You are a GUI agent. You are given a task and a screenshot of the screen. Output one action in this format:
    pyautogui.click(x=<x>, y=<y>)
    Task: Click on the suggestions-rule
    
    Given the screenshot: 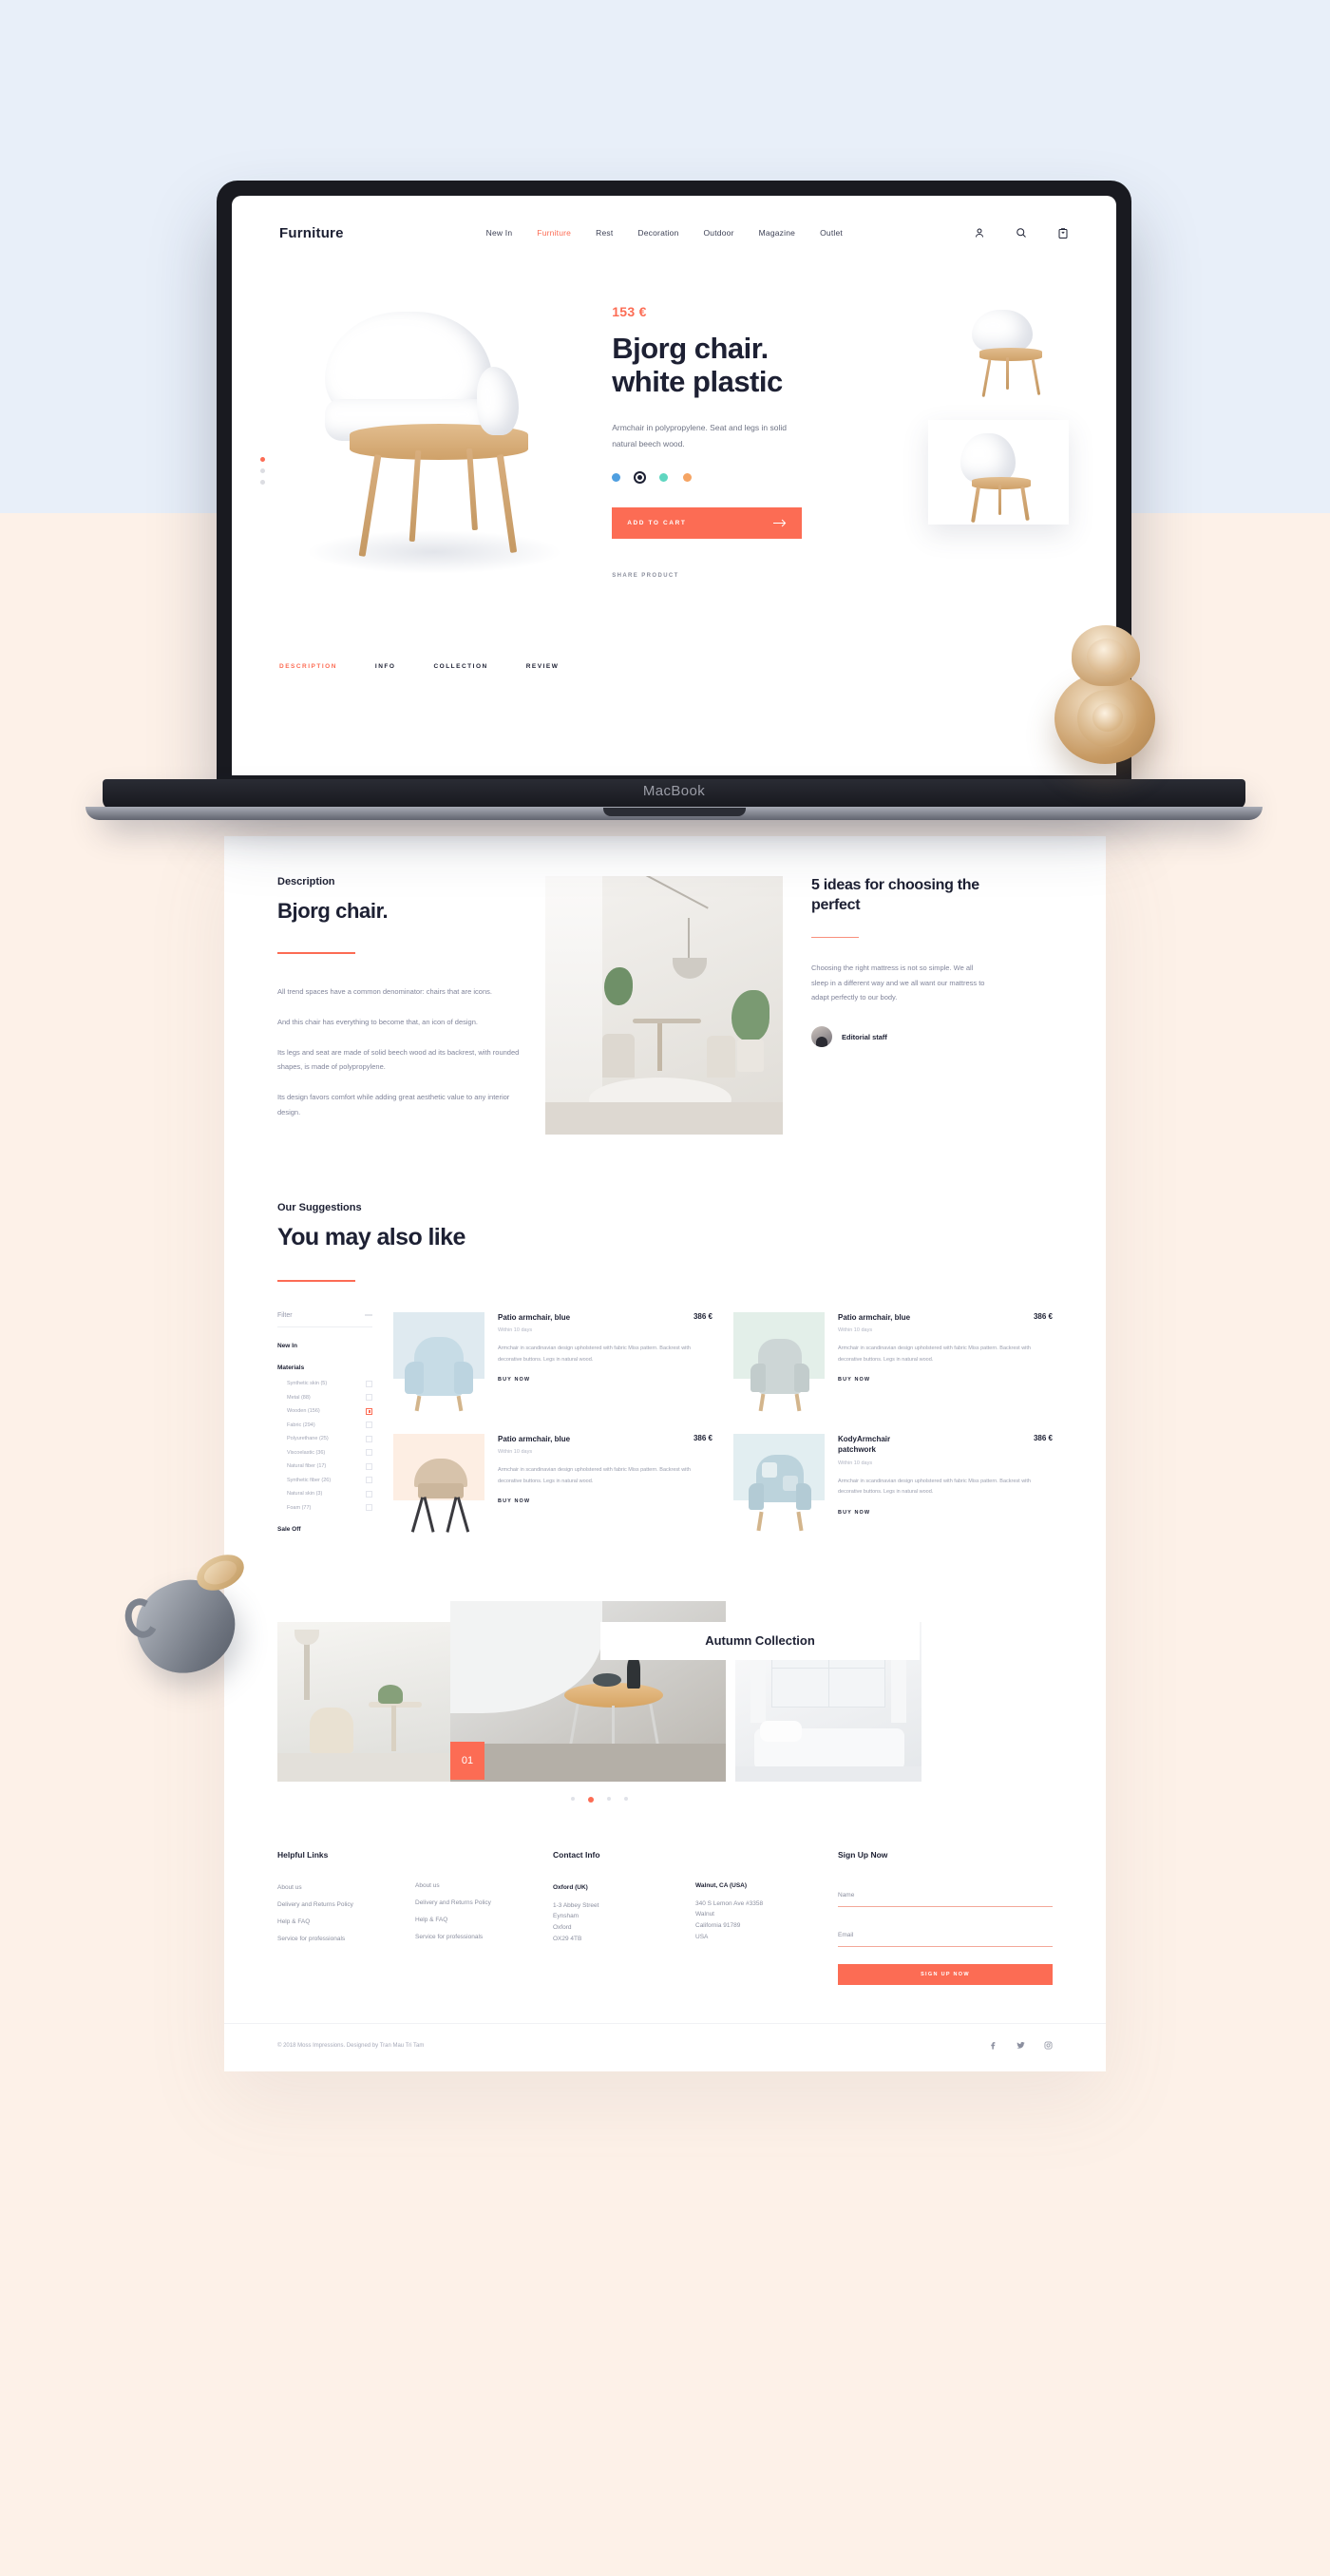 What is the action you would take?
    pyautogui.click(x=316, y=1280)
    